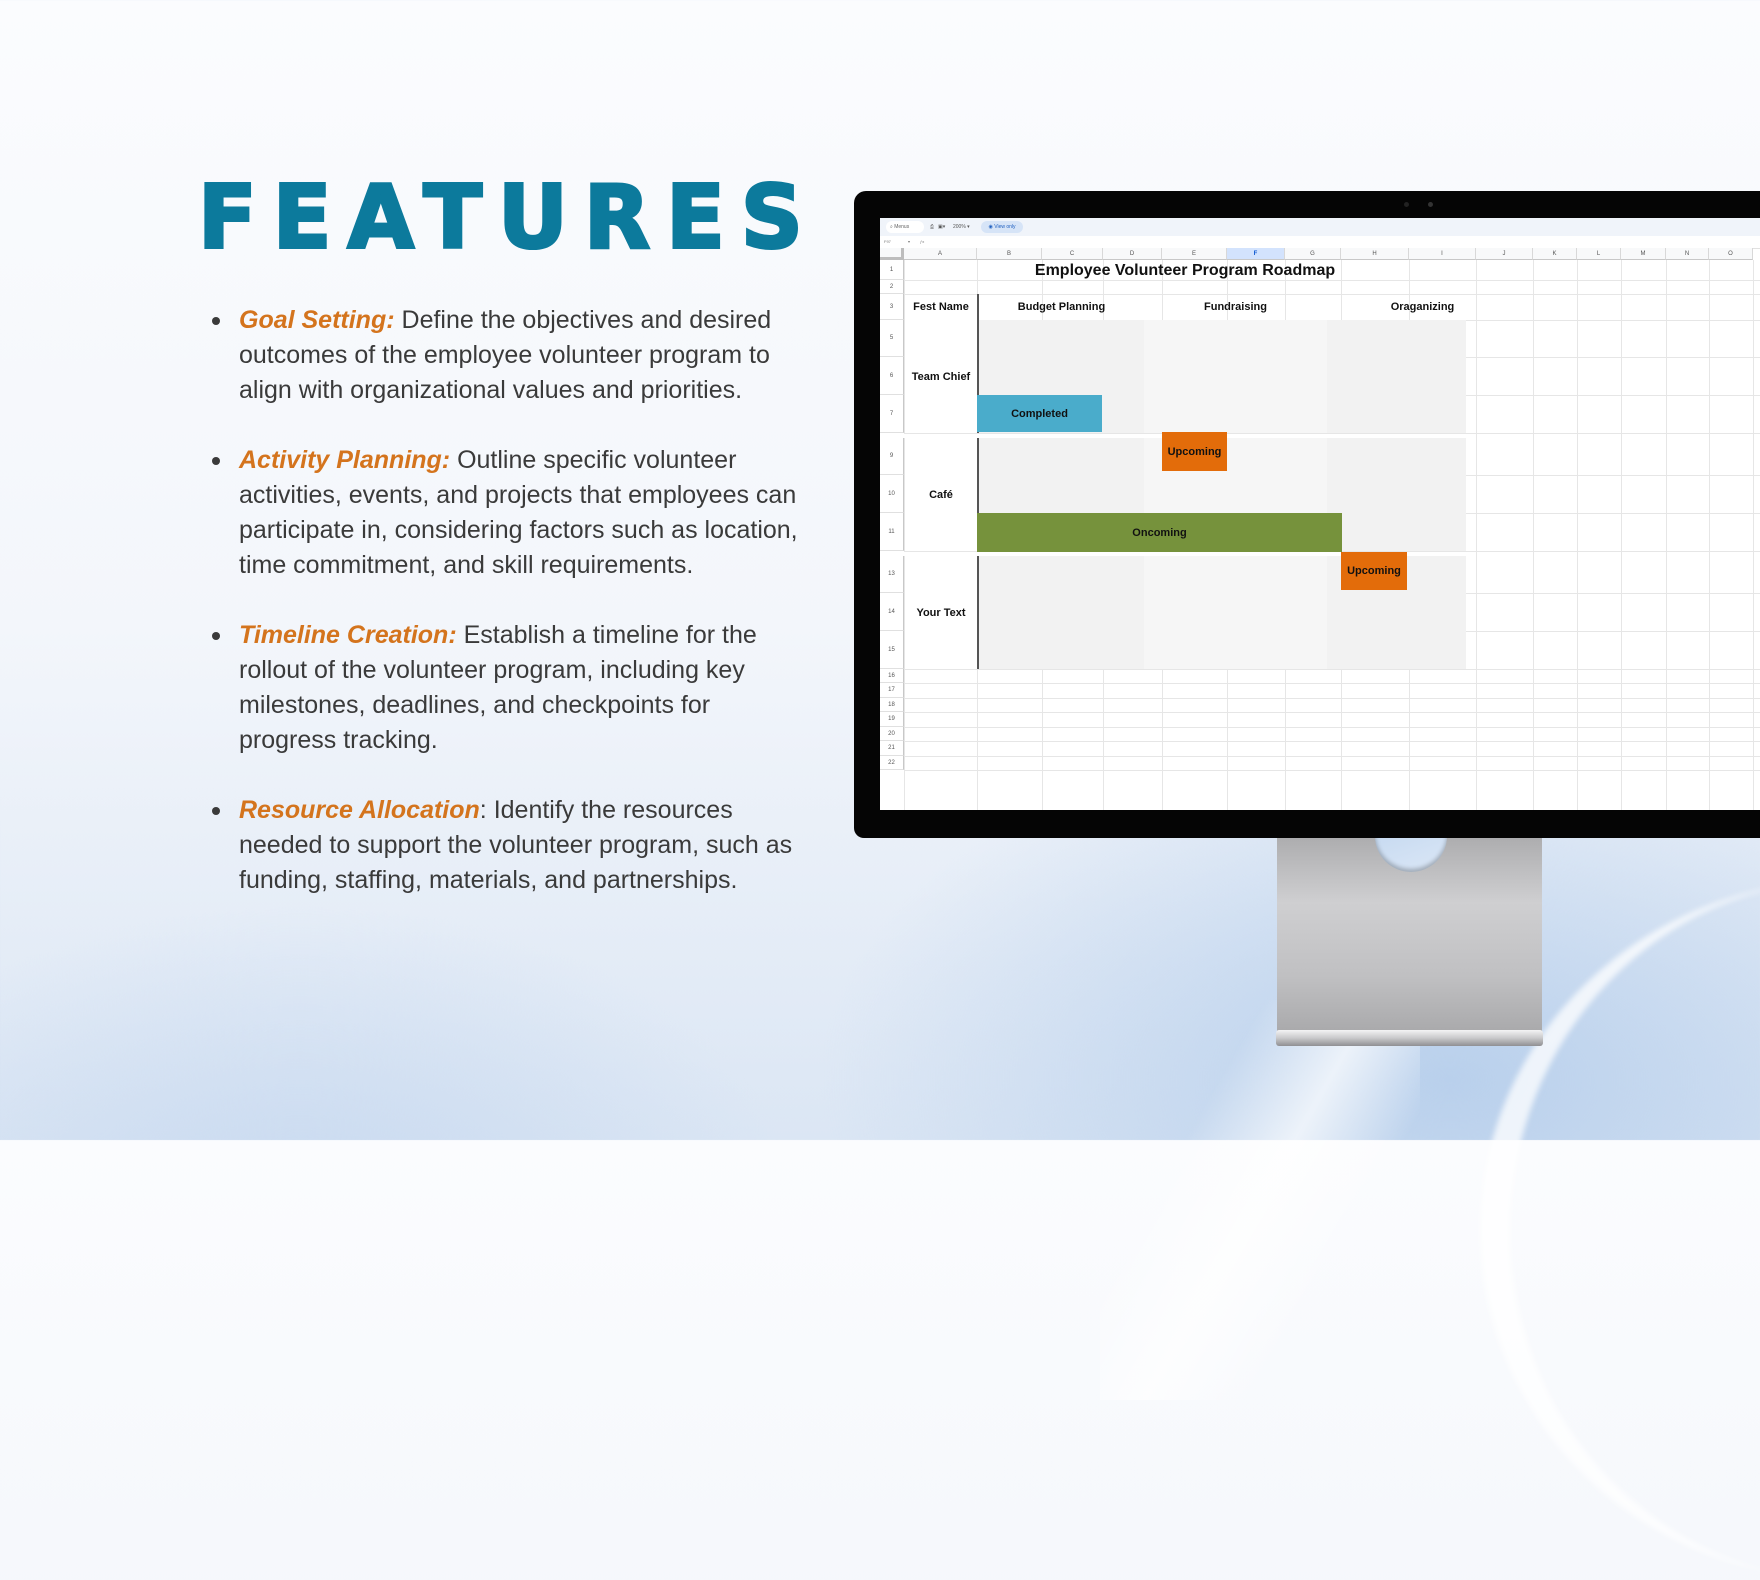 The width and height of the screenshot is (1760, 1580). I want to click on camera-lens-icon, so click(1430, 204).